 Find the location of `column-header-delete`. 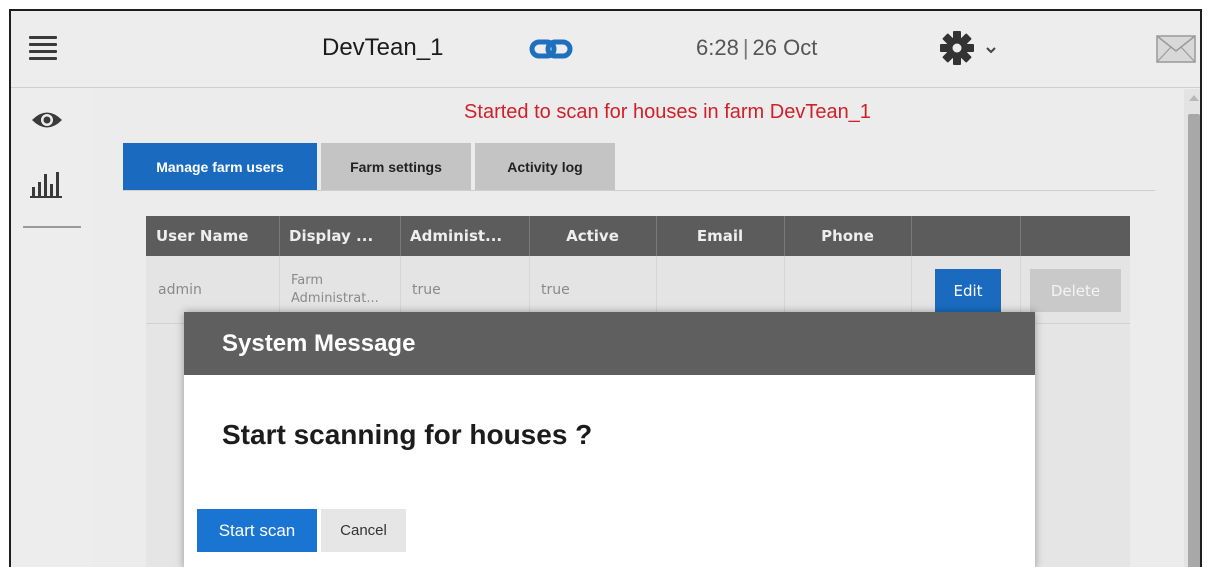

column-header-delete is located at coordinates (1075, 236).